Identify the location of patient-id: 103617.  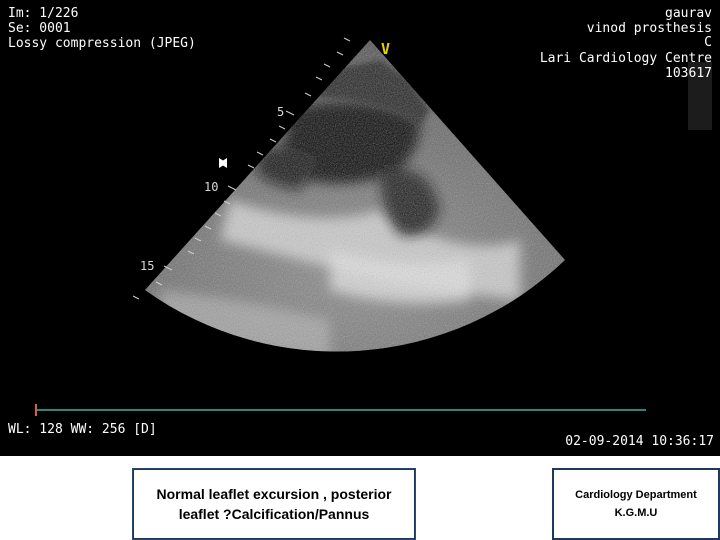
(688, 73).